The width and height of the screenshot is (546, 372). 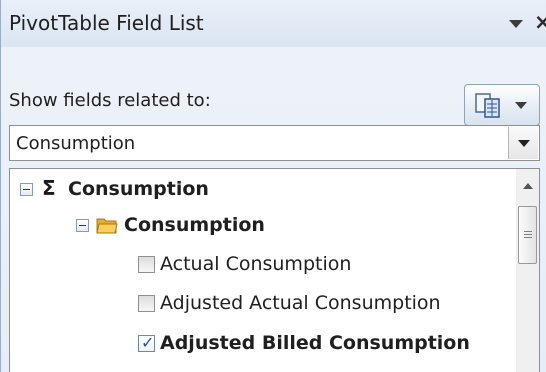 I want to click on sigma-icon: Σ, so click(x=49, y=188).